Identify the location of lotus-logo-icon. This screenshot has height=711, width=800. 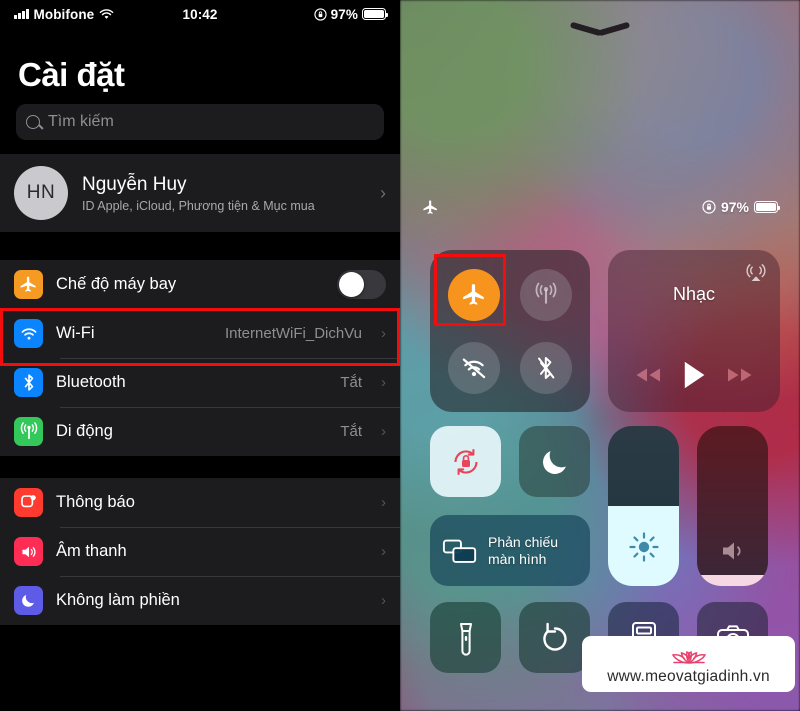
(688, 657).